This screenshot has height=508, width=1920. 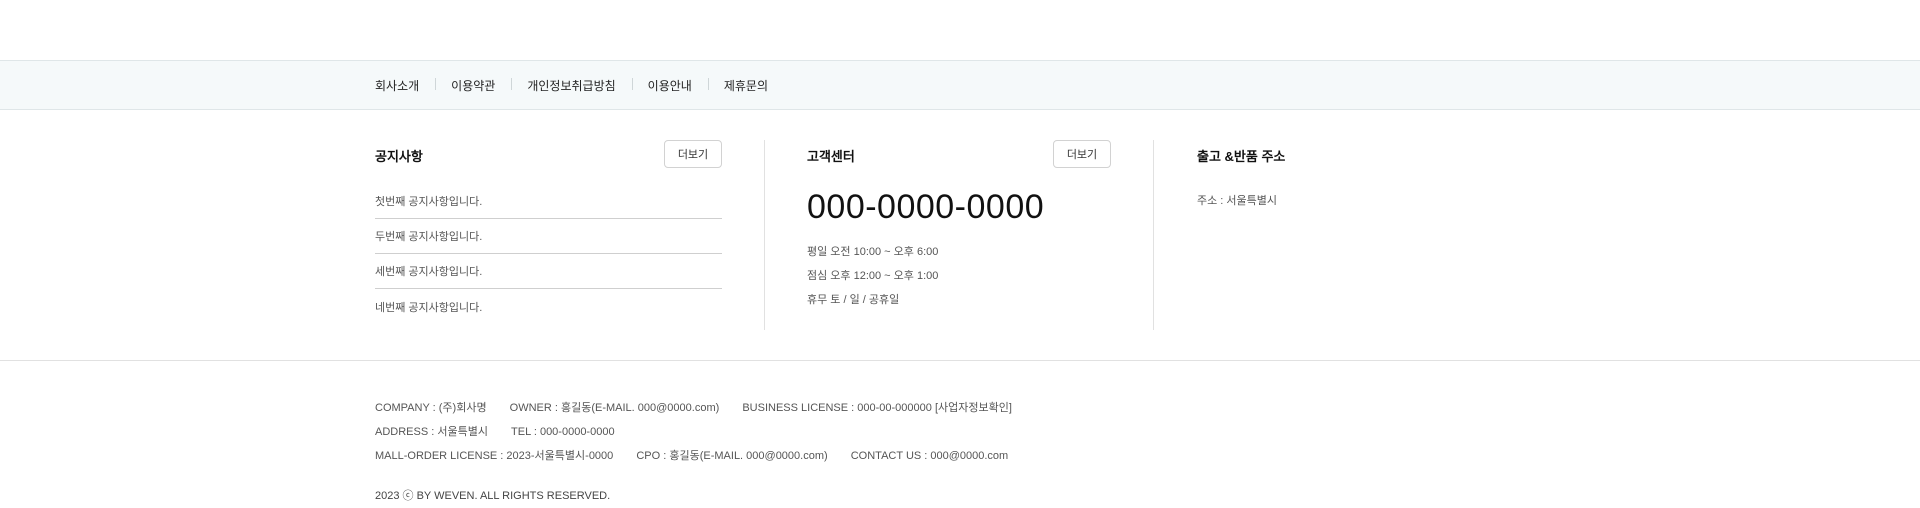 I want to click on return-address-text: 주소 : 서울특별시, so click(x=1237, y=201).